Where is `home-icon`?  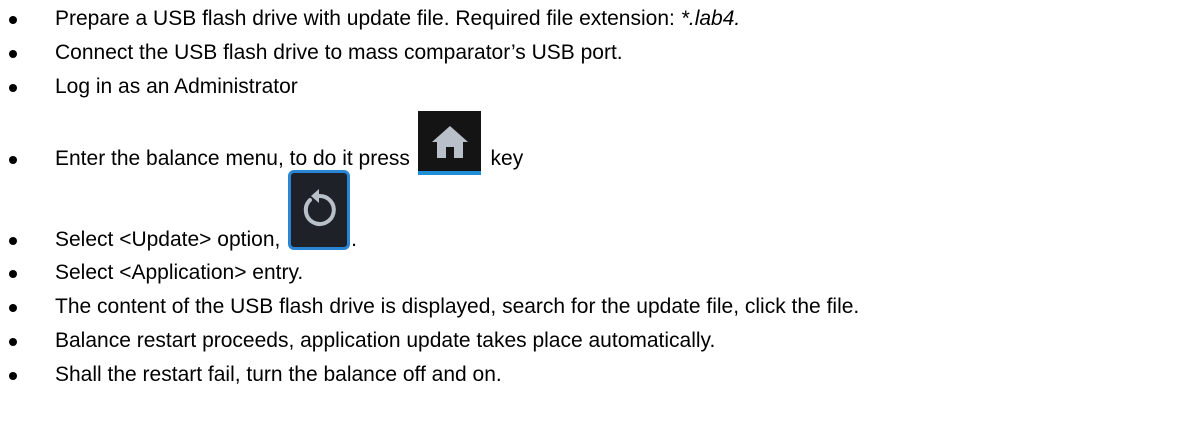 home-icon is located at coordinates (449, 143).